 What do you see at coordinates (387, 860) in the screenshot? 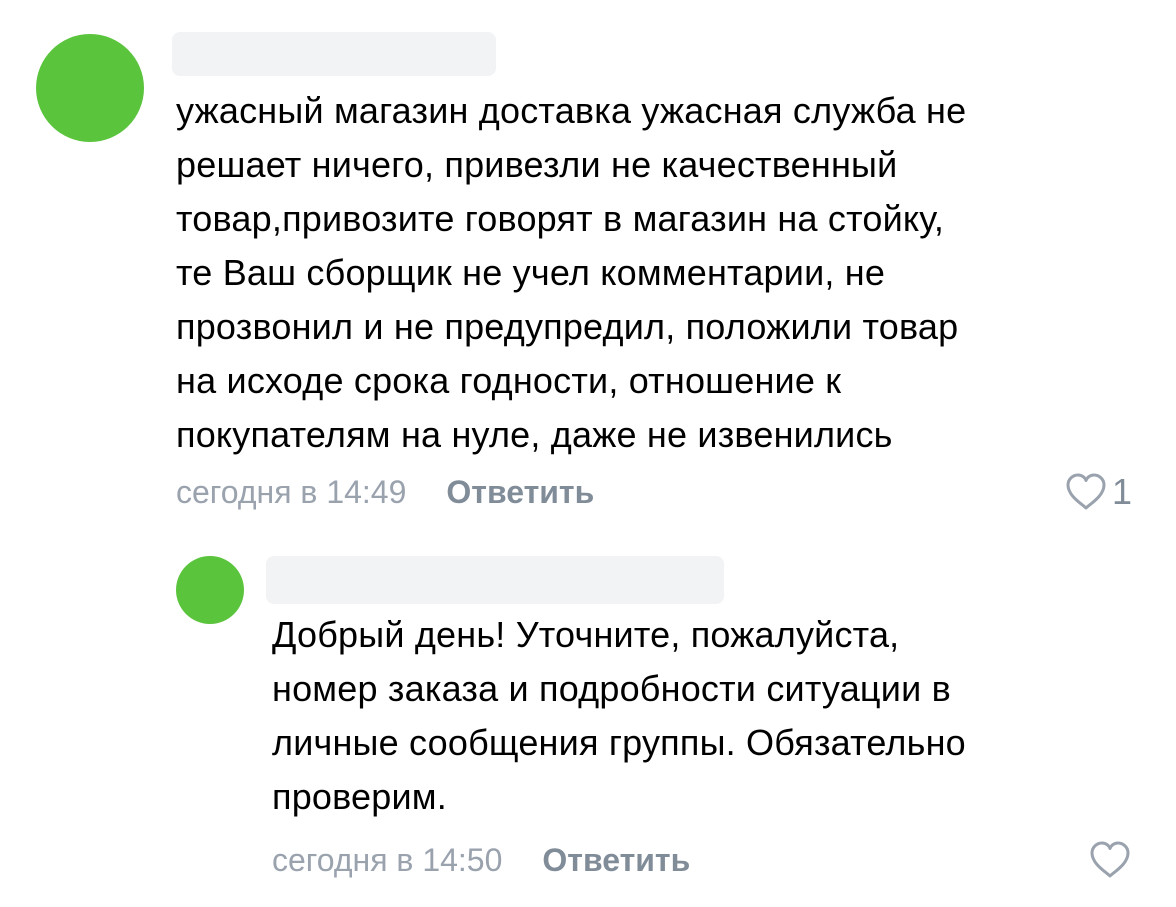
I see `reply-timestamp: сегодня в 14:50` at bounding box center [387, 860].